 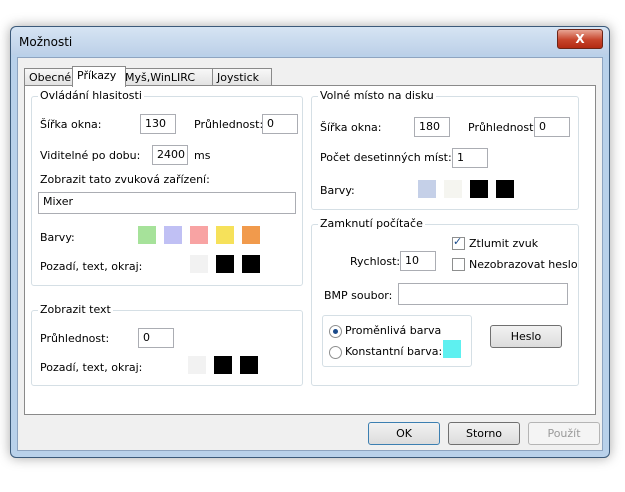 What do you see at coordinates (158, 124) in the screenshot?
I see `volume-width-input: 130` at bounding box center [158, 124].